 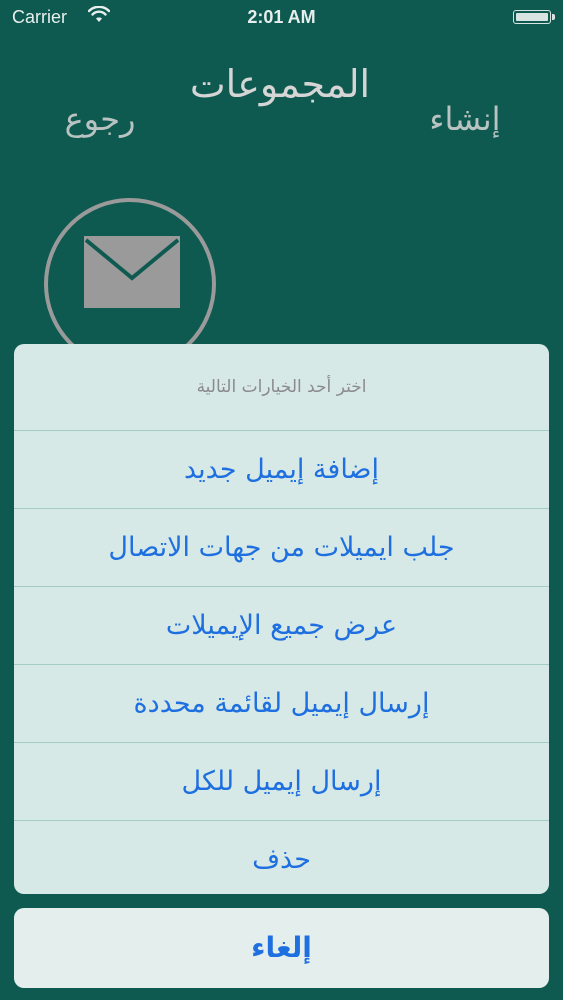 I want to click on battery-icon, so click(x=534, y=17).